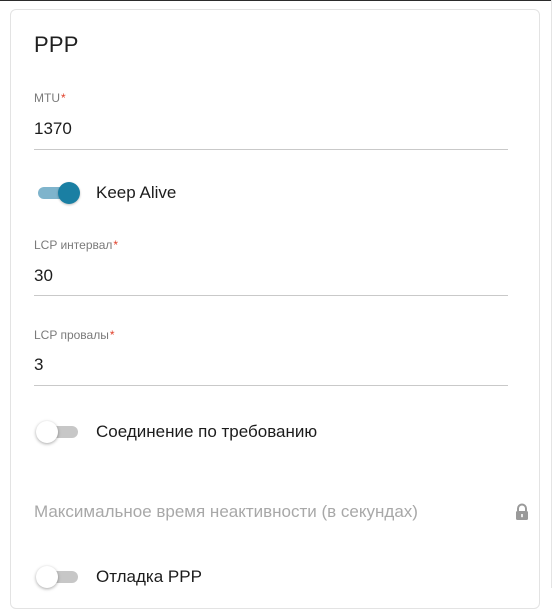 This screenshot has width=552, height=609. What do you see at coordinates (38, 365) in the screenshot?
I see `lcp-fails-input: 3` at bounding box center [38, 365].